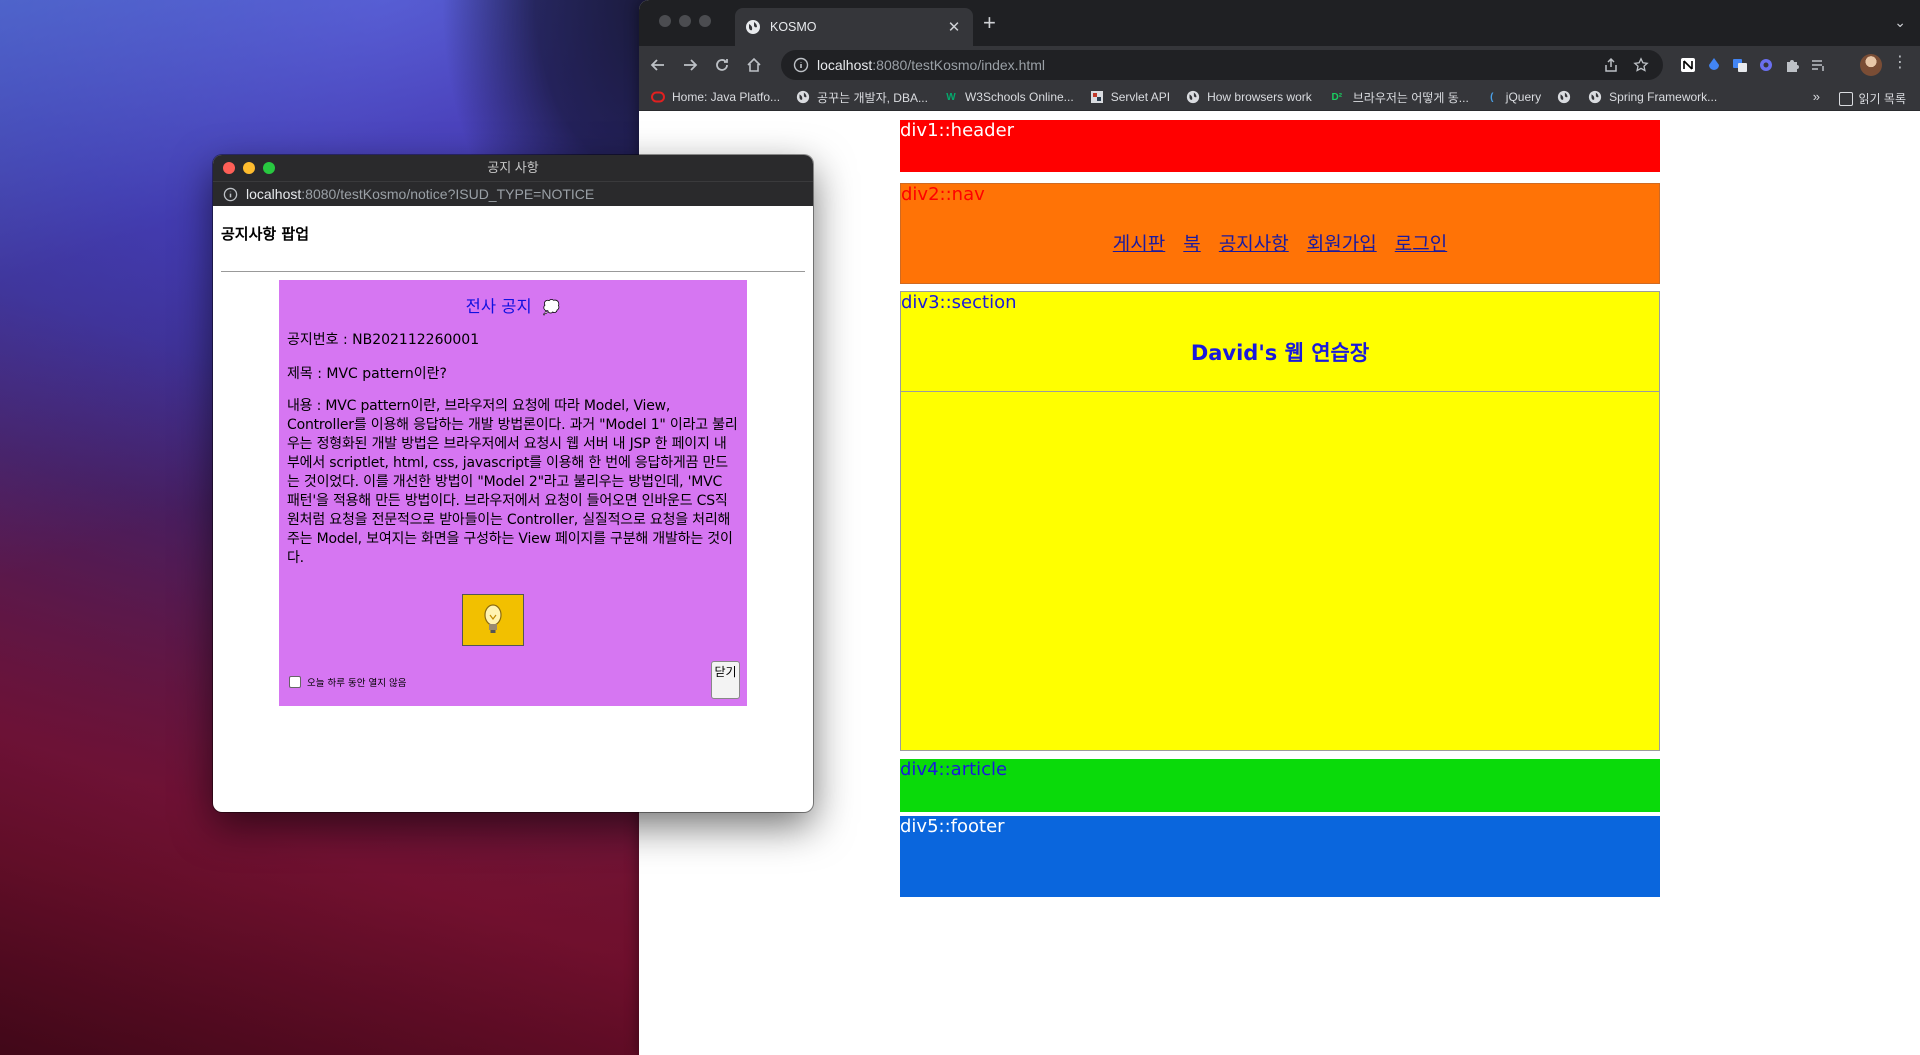 This screenshot has height=1055, width=1920. What do you see at coordinates (1792, 65) in the screenshot?
I see `puzzle-extensions-icon` at bounding box center [1792, 65].